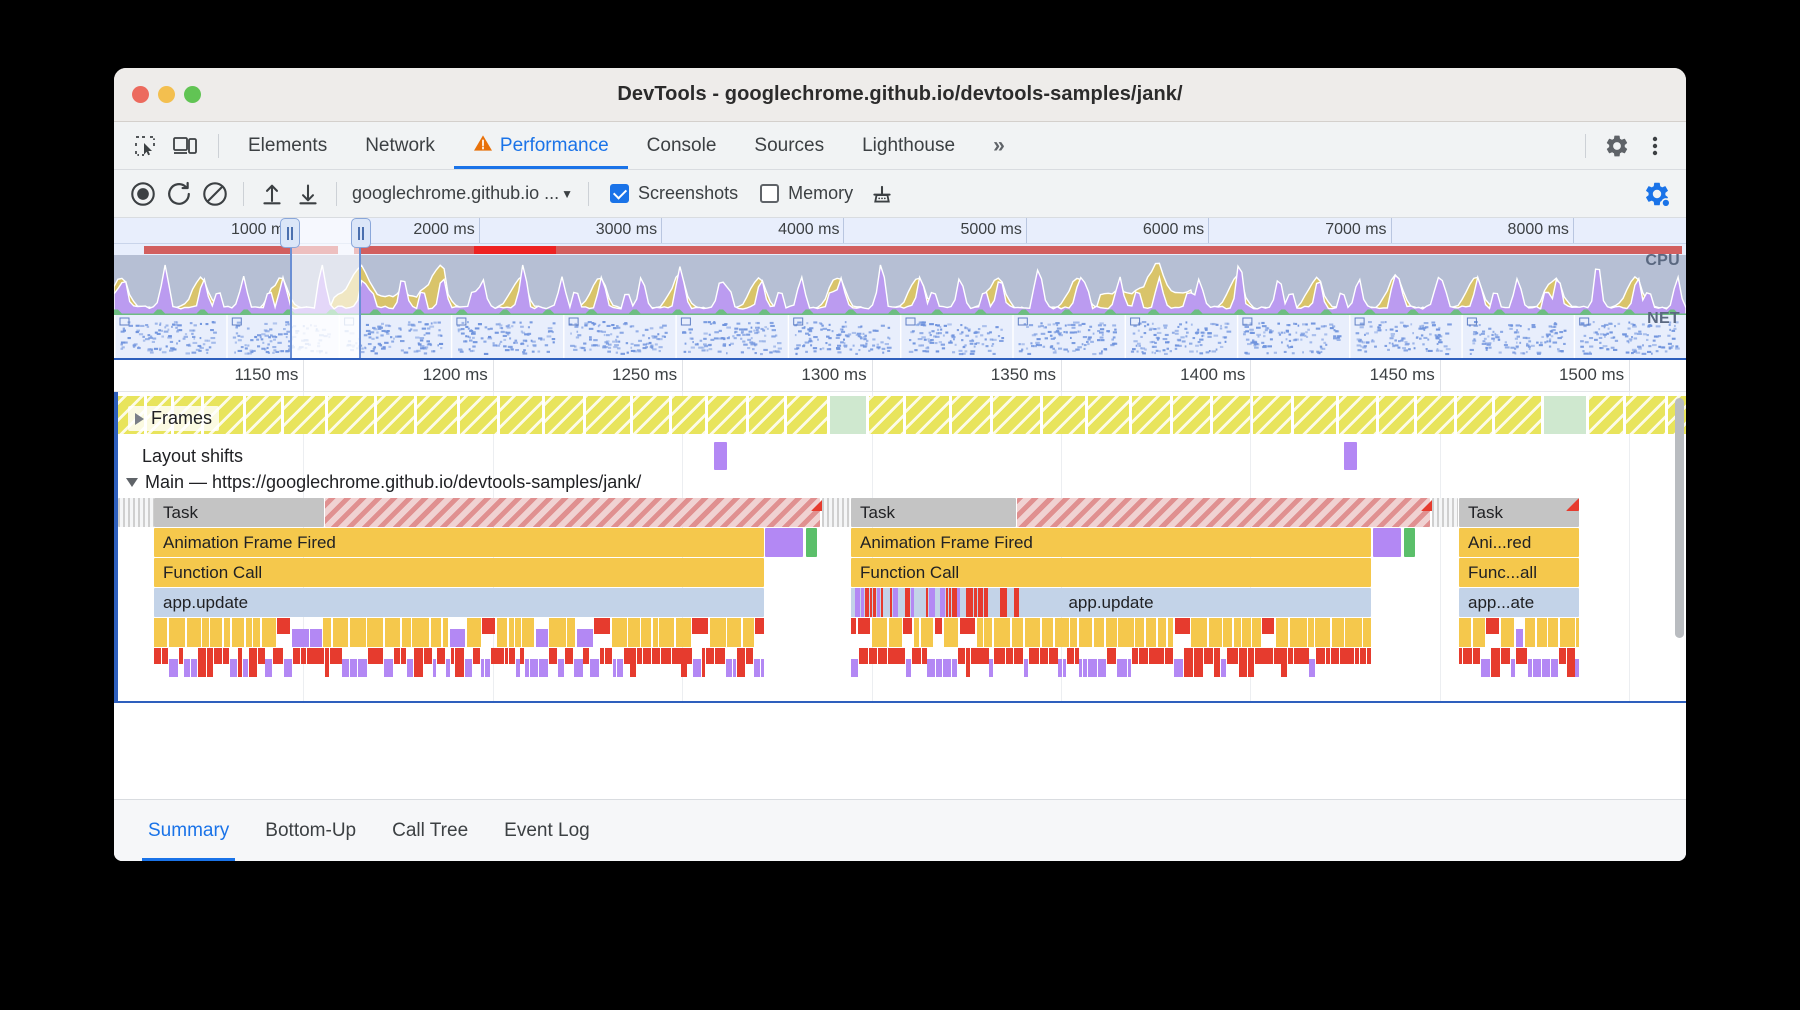 The height and width of the screenshot is (1010, 1800). What do you see at coordinates (1679, 518) in the screenshot?
I see `flame-chart-scrollbar` at bounding box center [1679, 518].